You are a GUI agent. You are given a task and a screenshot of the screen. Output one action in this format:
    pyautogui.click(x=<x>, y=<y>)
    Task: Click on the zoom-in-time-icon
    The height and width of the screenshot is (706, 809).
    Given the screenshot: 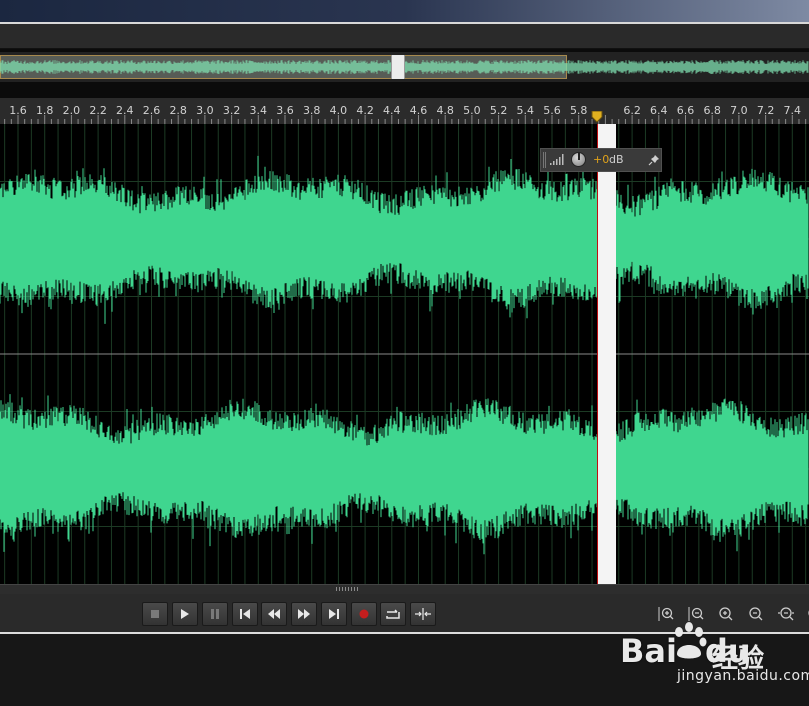 What is the action you would take?
    pyautogui.click(x=726, y=614)
    